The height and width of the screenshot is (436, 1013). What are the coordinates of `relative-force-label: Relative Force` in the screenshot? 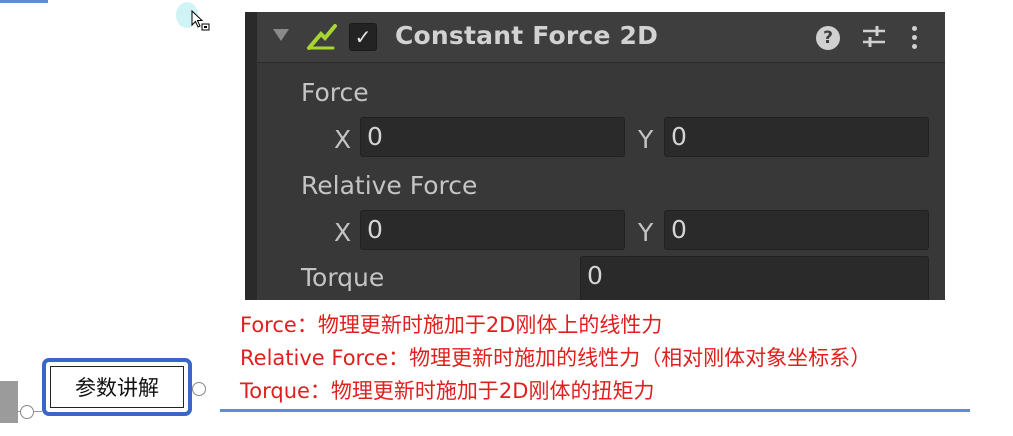 It's located at (389, 185).